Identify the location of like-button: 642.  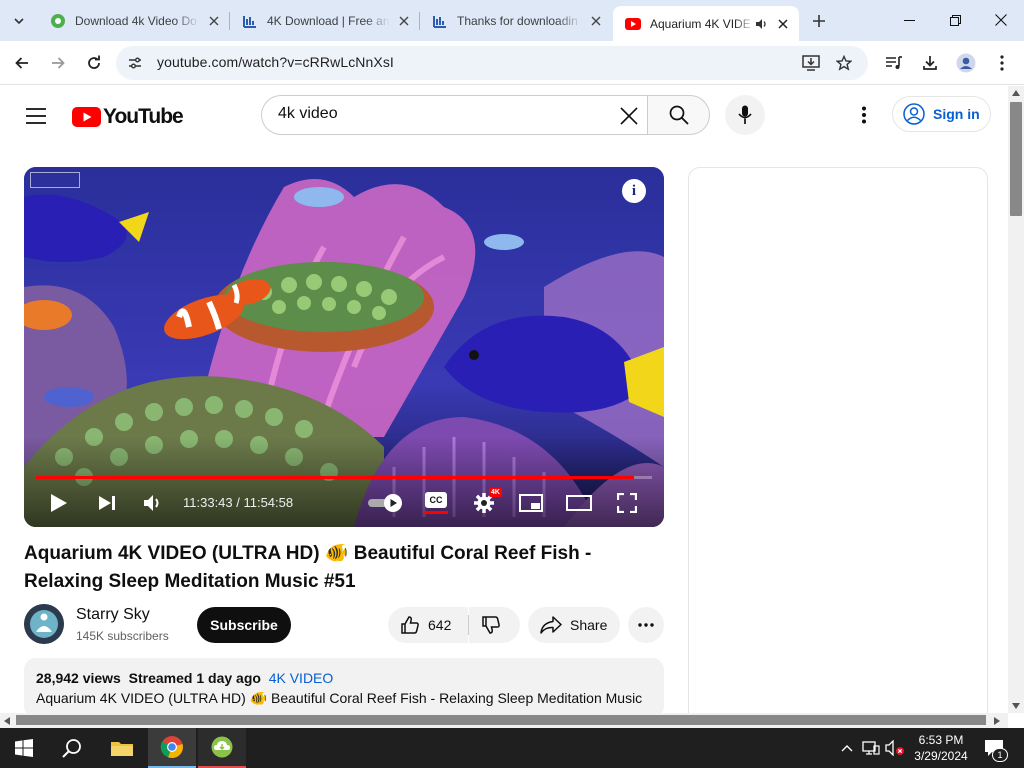
(428, 625).